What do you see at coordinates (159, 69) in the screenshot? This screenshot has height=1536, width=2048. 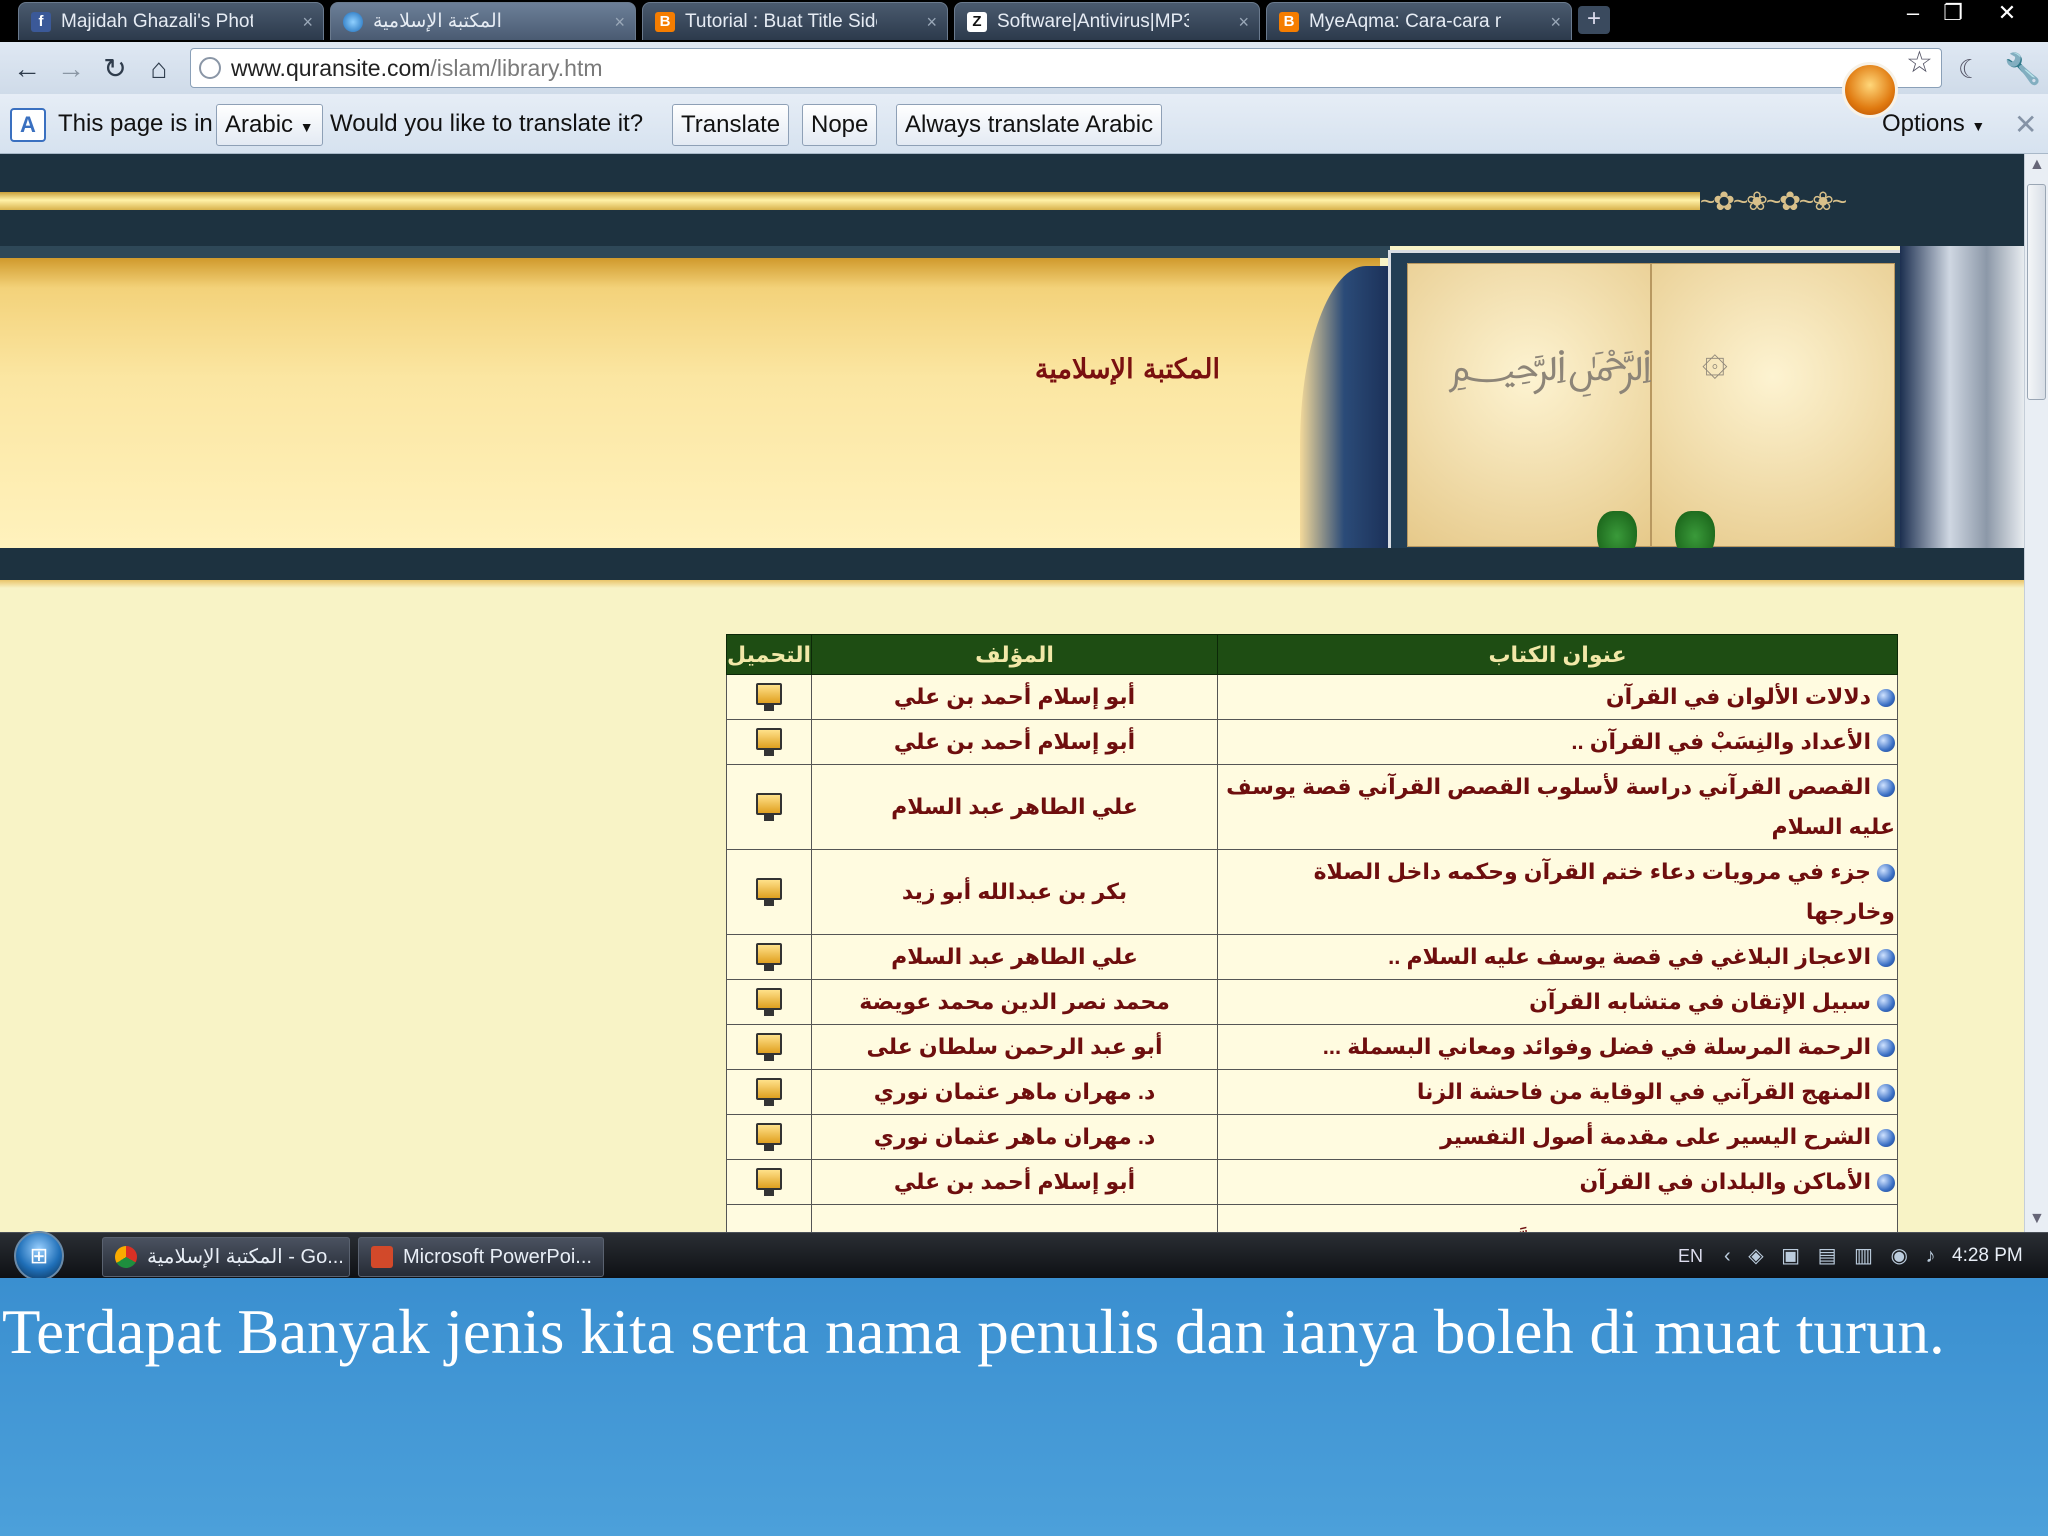 I see `home-icon: ⌂` at bounding box center [159, 69].